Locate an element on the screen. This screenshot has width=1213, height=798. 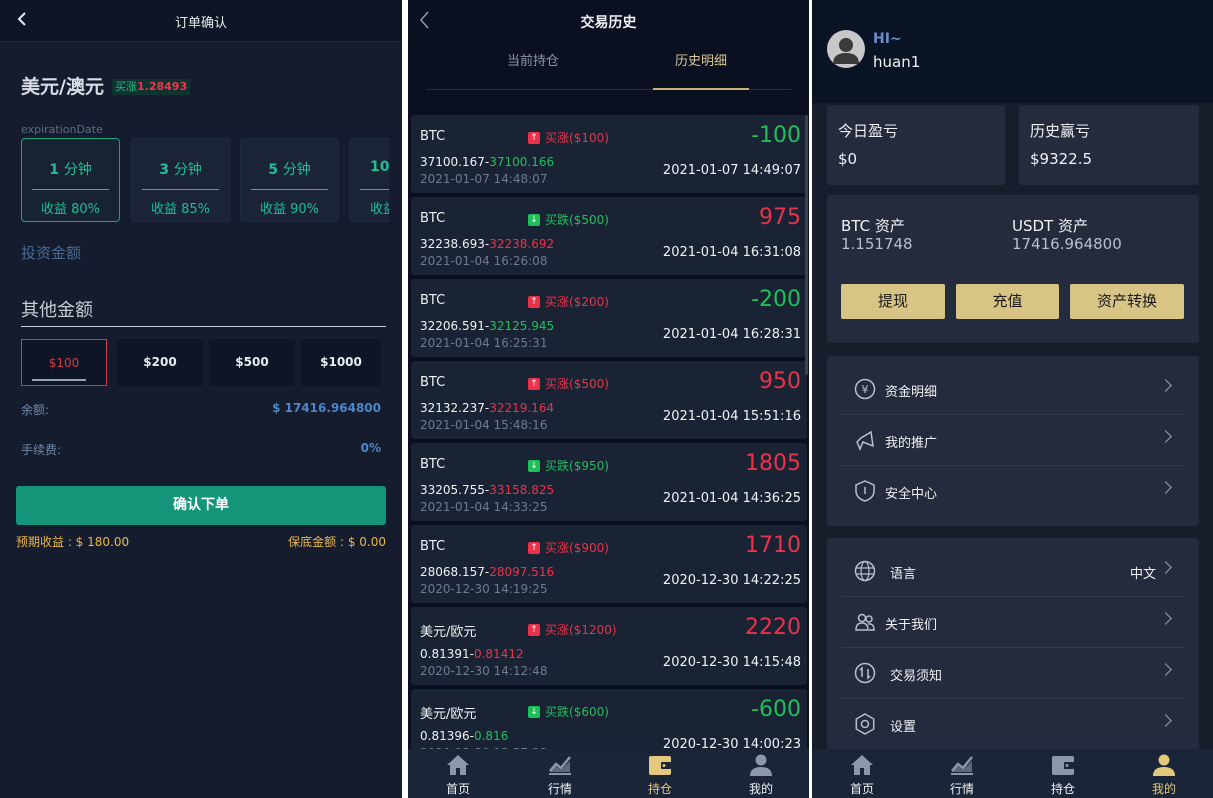
amount-option: $500 is located at coordinates (252, 362).